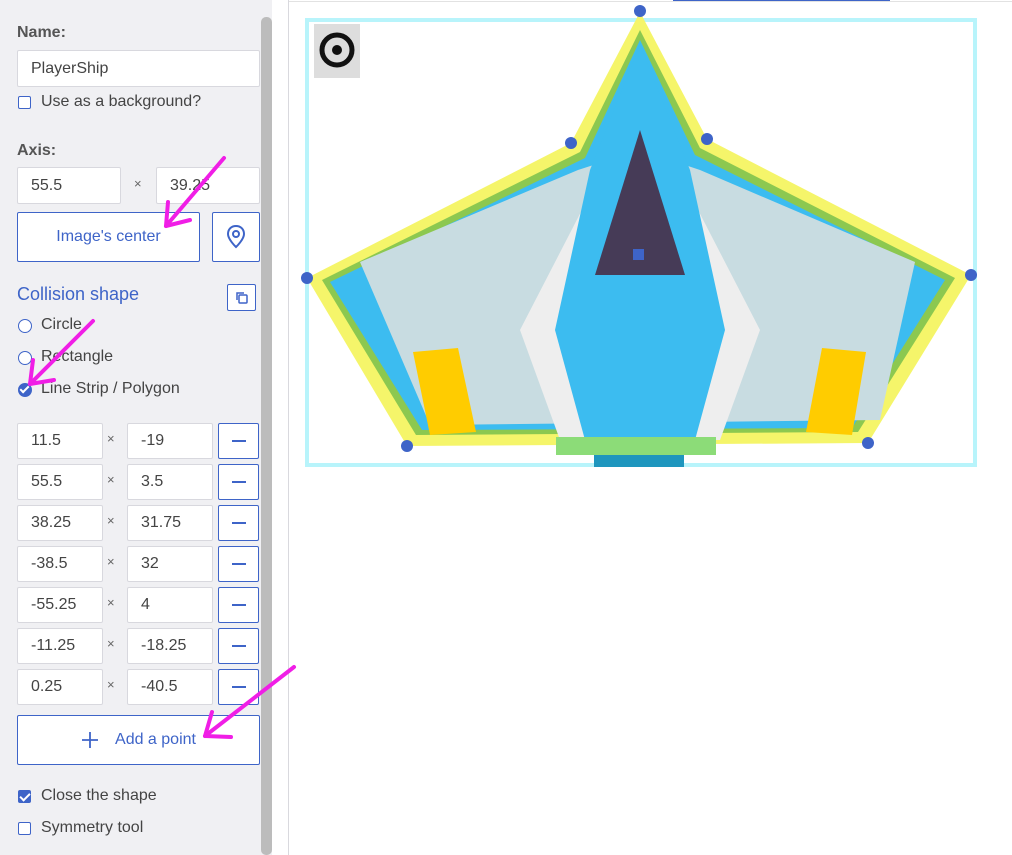  Describe the element at coordinates (650, 1) in the screenshot. I see `canvas-top-border` at that location.